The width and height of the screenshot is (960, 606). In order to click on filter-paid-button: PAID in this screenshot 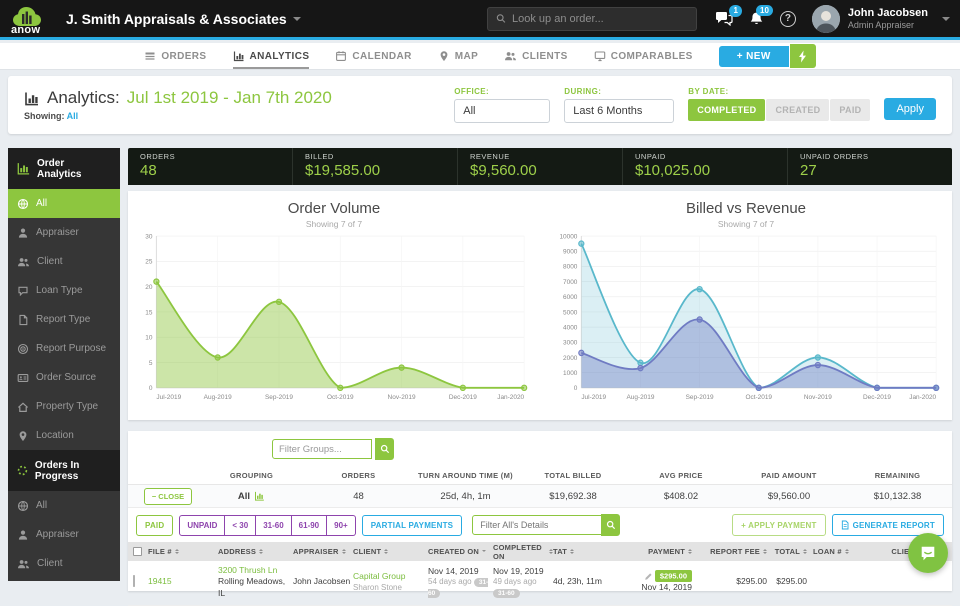, I will do `click(155, 525)`.